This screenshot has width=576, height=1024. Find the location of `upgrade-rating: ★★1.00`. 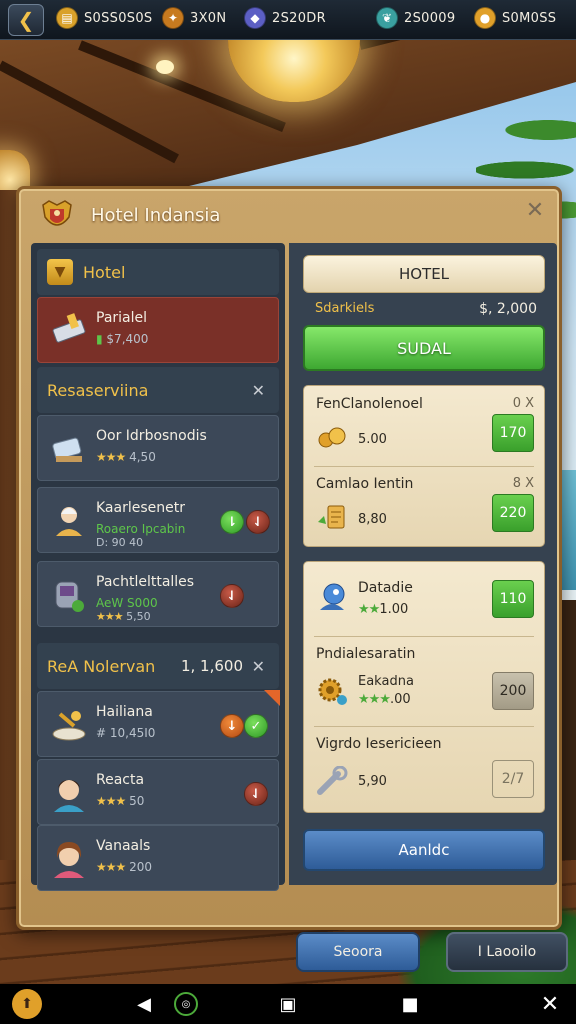

upgrade-rating: ★★1.00 is located at coordinates (383, 609).